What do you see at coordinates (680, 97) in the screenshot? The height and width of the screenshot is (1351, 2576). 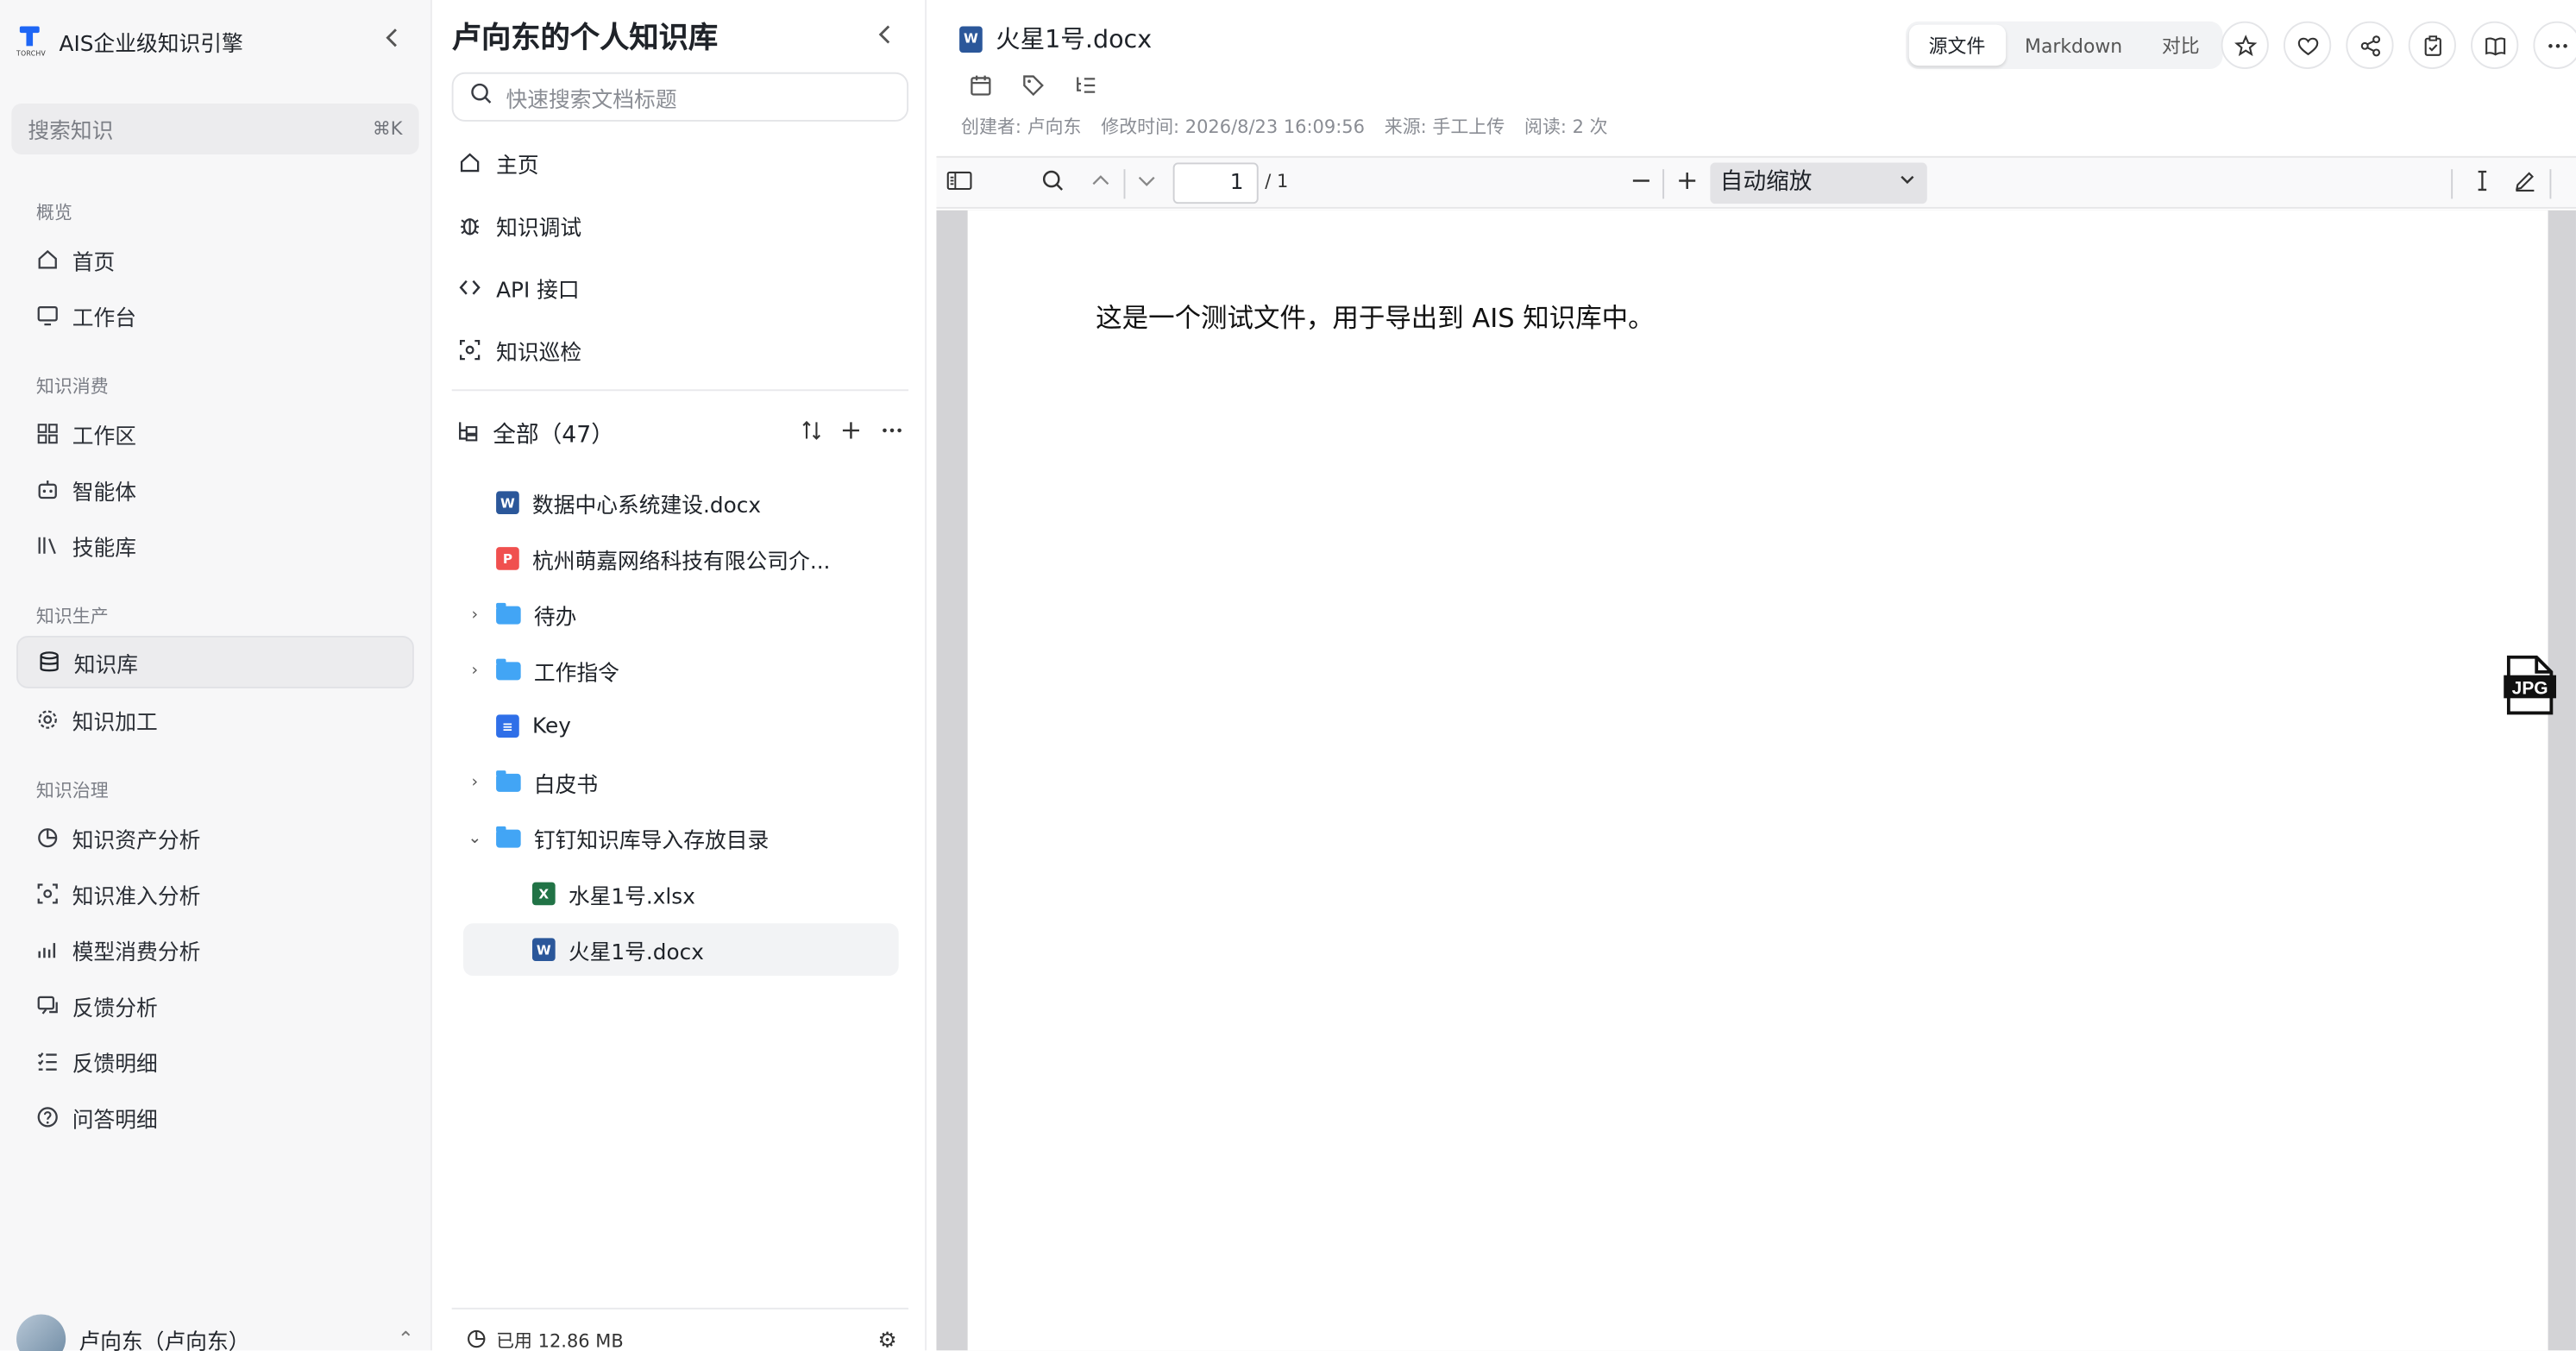 I see `kb-search-input: 快速搜索文档标题` at bounding box center [680, 97].